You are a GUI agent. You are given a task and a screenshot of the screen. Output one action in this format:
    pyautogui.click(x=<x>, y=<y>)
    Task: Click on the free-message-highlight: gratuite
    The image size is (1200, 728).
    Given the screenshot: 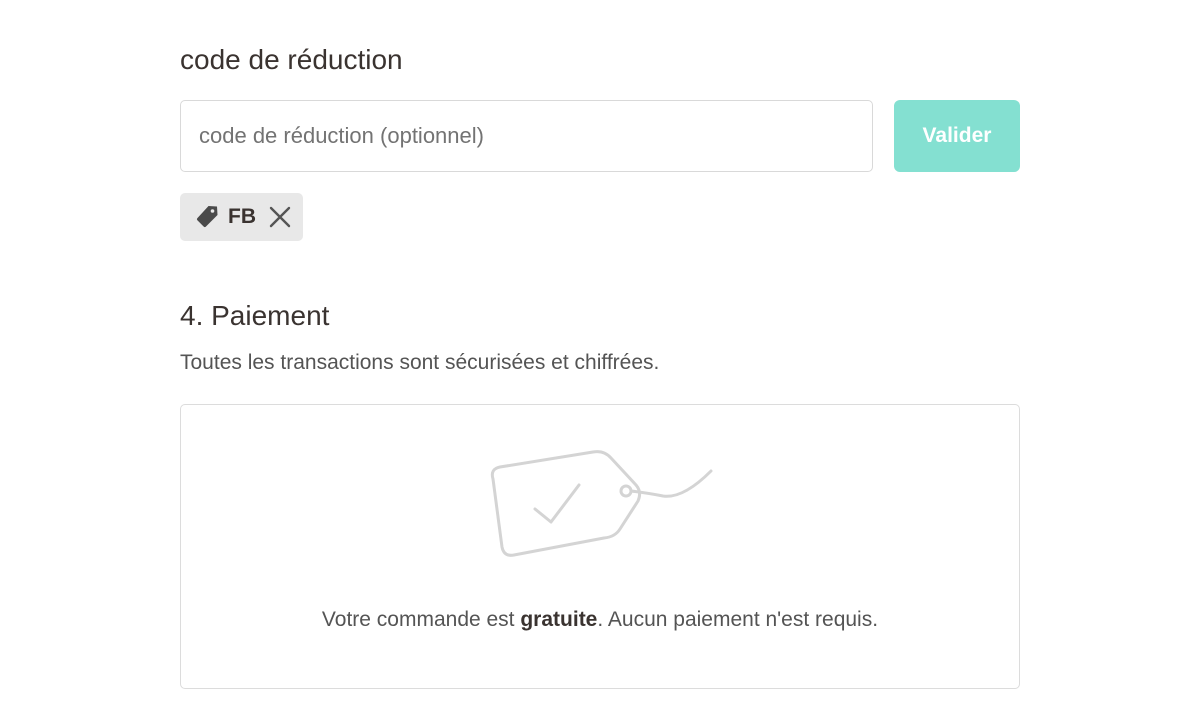 What is the action you would take?
    pyautogui.click(x=559, y=619)
    